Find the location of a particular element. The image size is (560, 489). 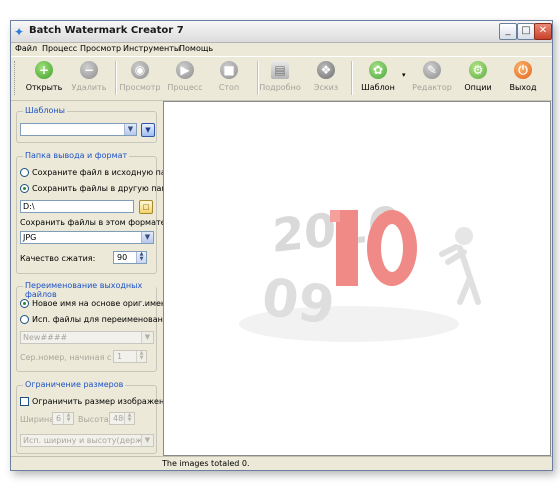

serial-value: 1 is located at coordinates (120, 356).